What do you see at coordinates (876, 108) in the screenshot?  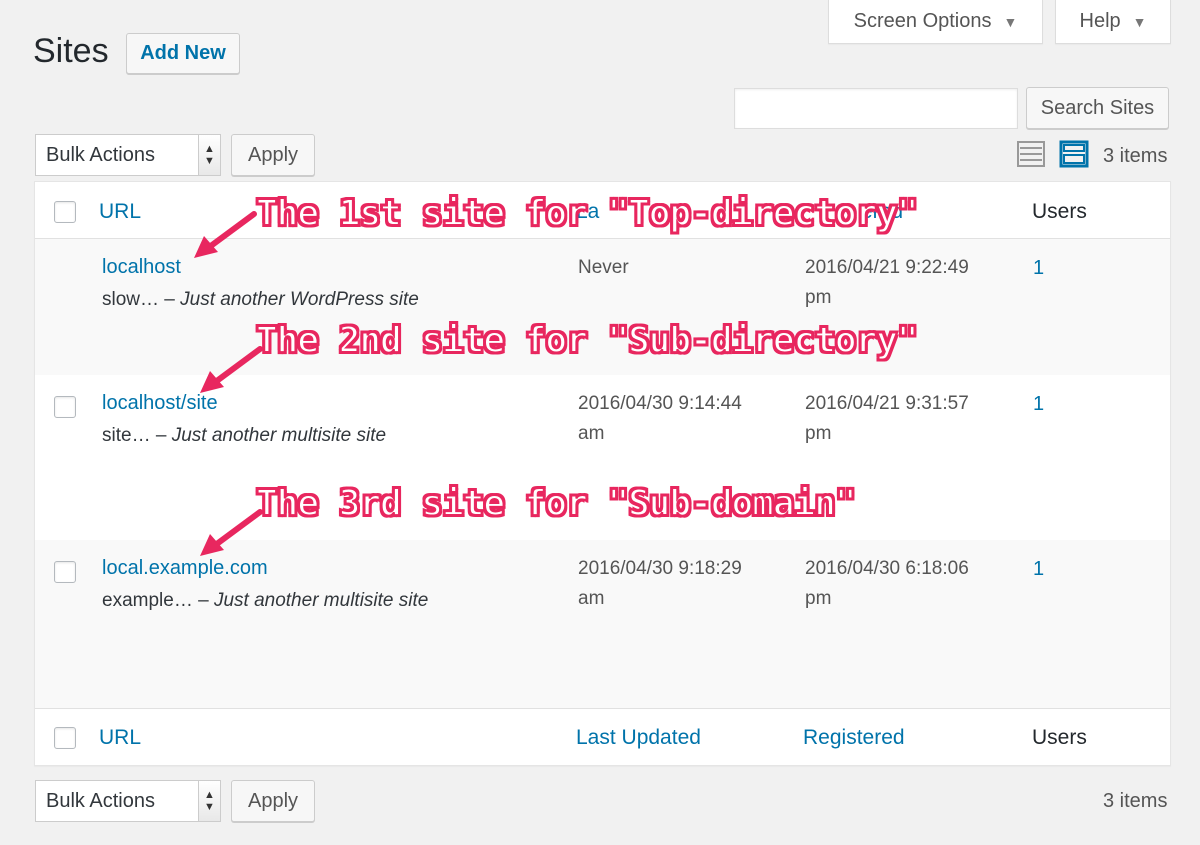 I see `search-input` at bounding box center [876, 108].